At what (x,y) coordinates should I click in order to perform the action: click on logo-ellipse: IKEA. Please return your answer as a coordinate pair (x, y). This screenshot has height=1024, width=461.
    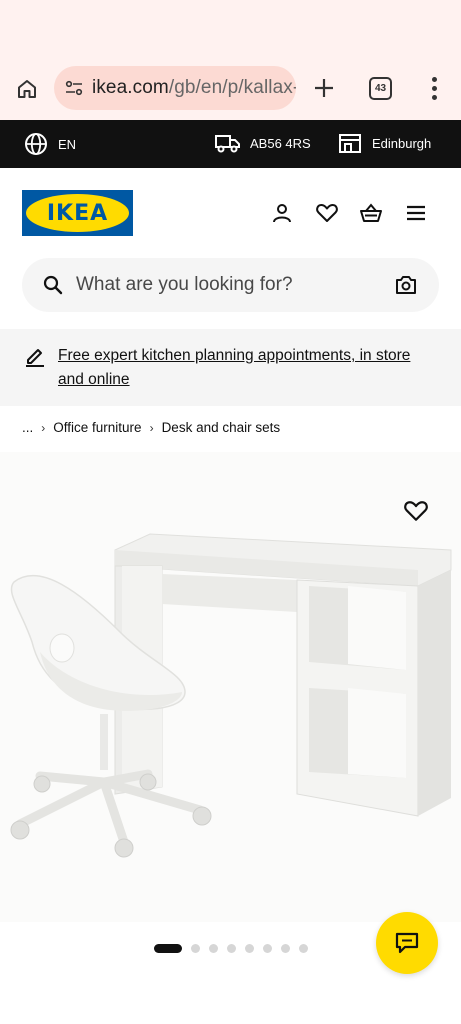
    Looking at the image, I should click on (77, 213).